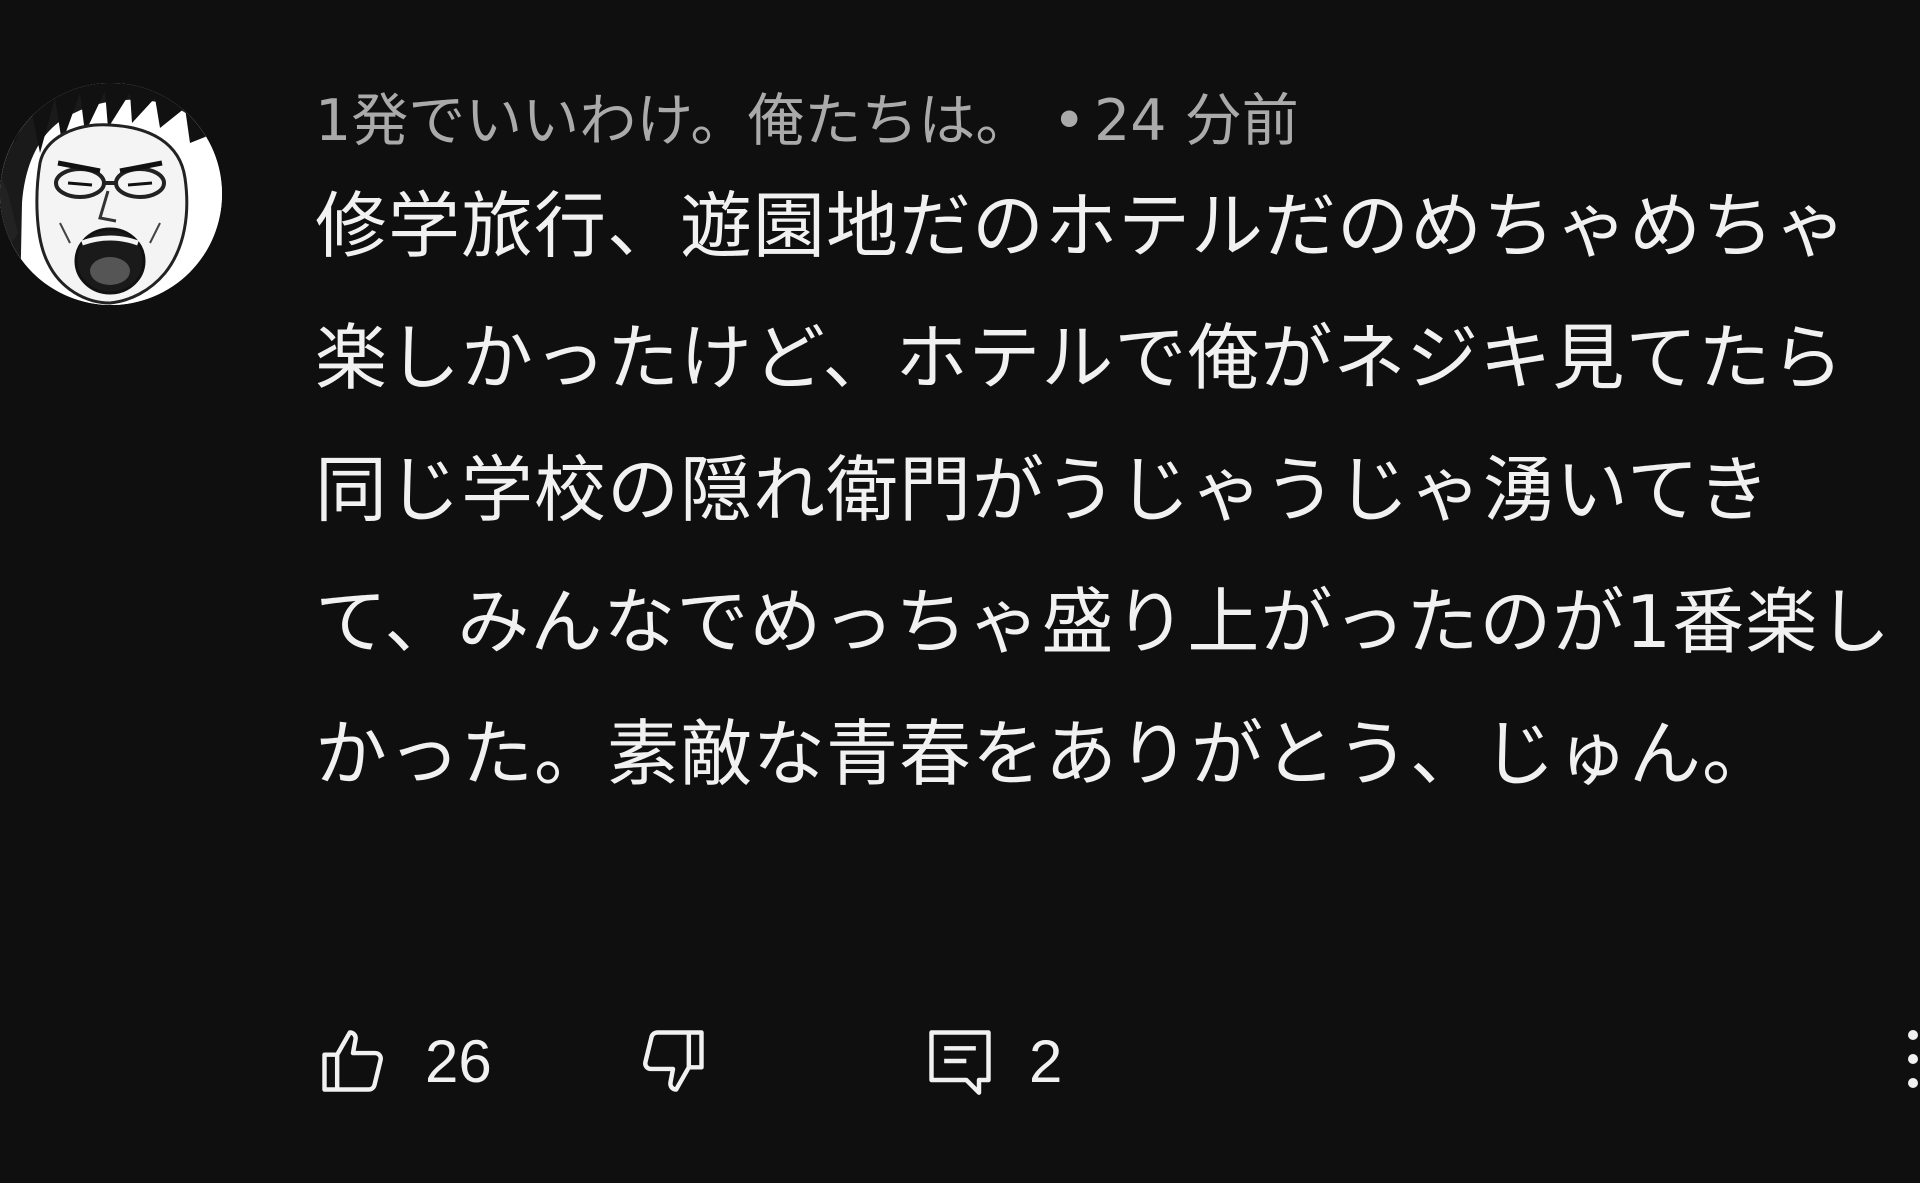 This screenshot has height=1183, width=1920. I want to click on dislike-button, so click(673, 1061).